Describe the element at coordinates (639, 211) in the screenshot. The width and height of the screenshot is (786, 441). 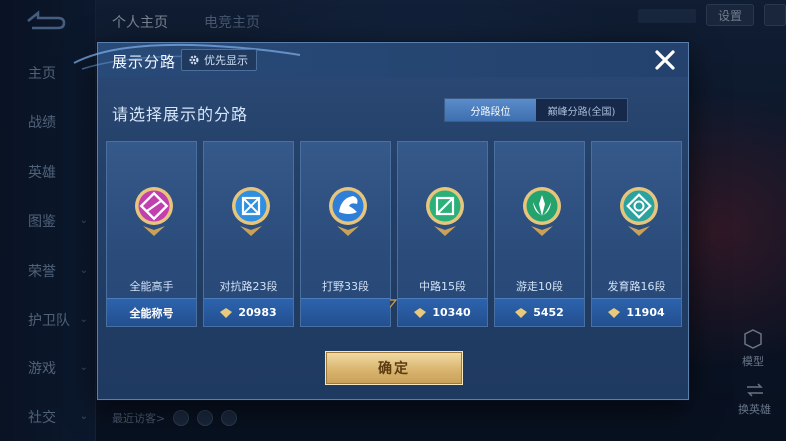
I see `farm-lane-emblem-icon` at that location.